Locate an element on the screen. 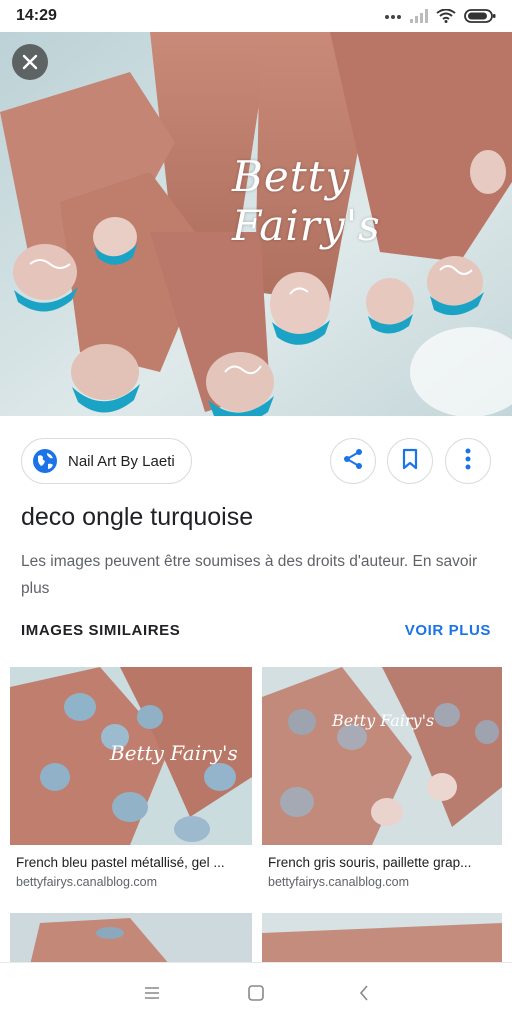 The width and height of the screenshot is (512, 1024). close-button is located at coordinates (30, 62).